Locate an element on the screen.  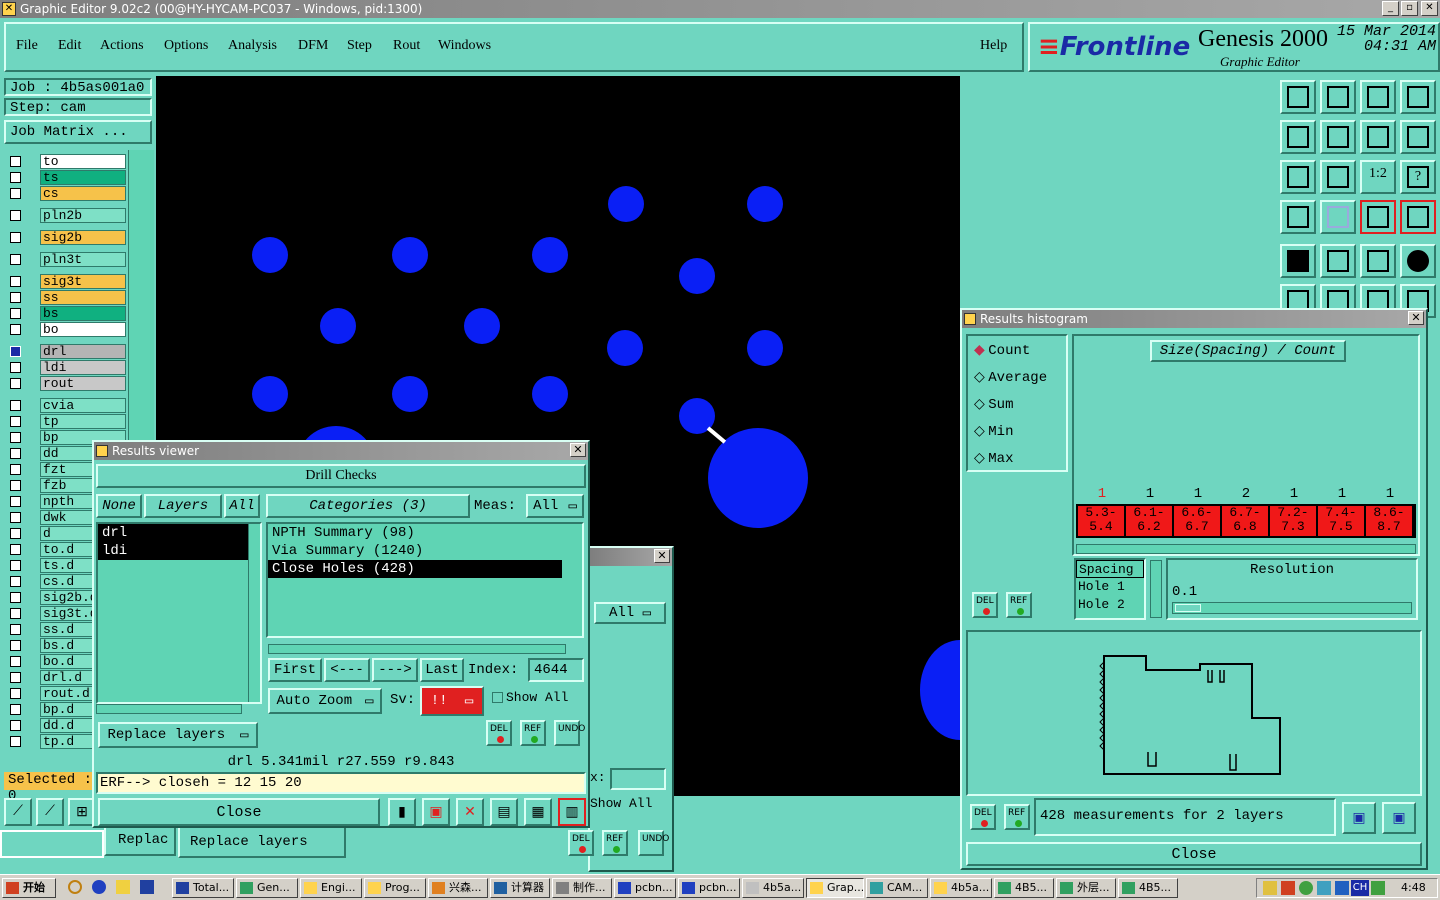
settings-icon is located at coordinates (1298, 217).